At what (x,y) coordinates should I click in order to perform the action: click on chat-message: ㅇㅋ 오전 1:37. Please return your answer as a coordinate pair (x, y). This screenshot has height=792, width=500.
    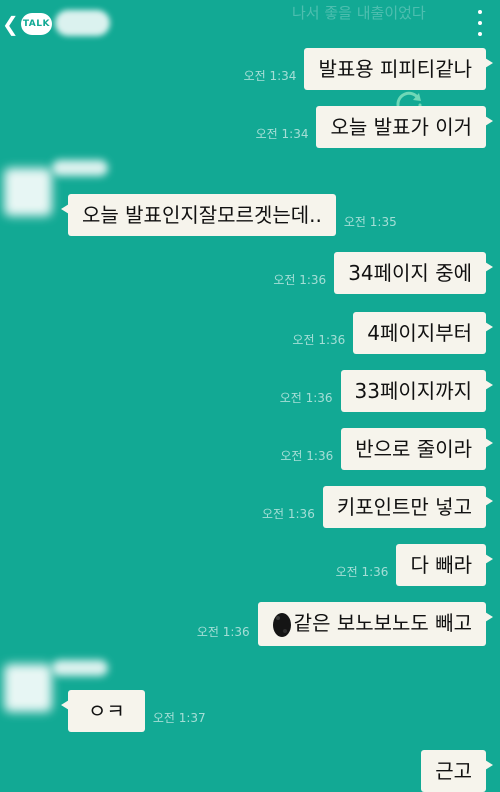
    Looking at the image, I should click on (133, 711).